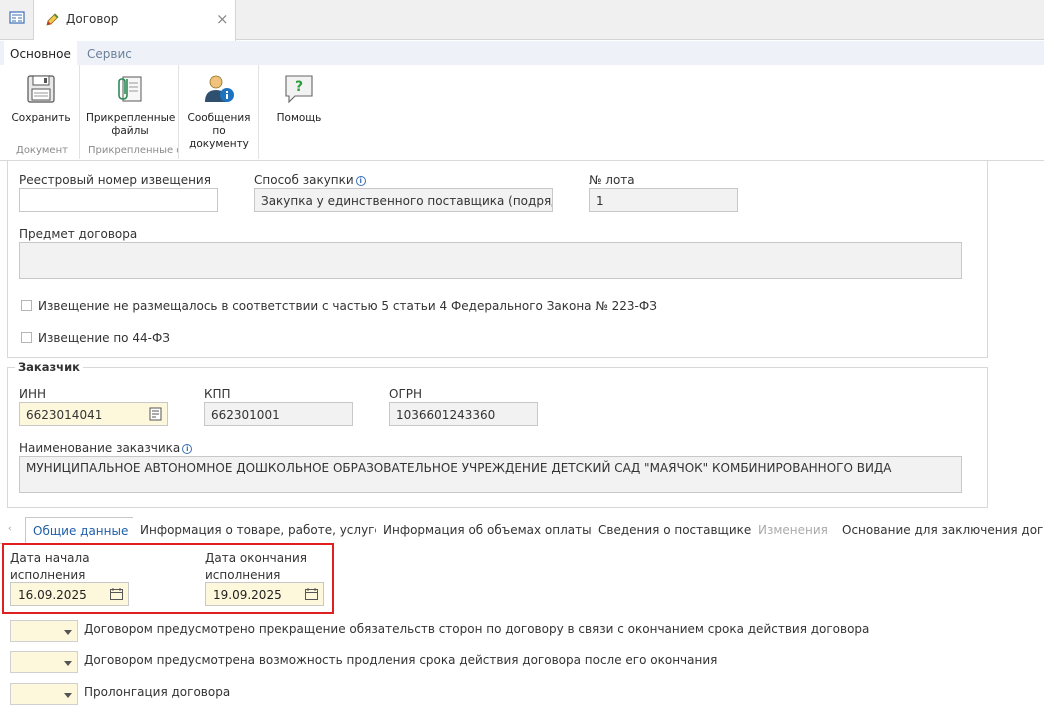 The width and height of the screenshot is (1044, 710). I want to click on start-date-value: 16.09.2025, so click(52, 595).